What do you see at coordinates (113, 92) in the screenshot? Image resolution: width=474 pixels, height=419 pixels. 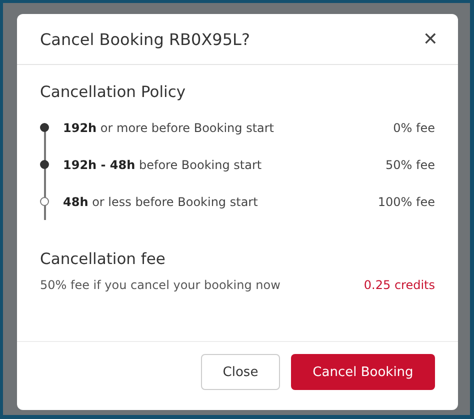 I see `section-heading: Cancellation Policy` at bounding box center [113, 92].